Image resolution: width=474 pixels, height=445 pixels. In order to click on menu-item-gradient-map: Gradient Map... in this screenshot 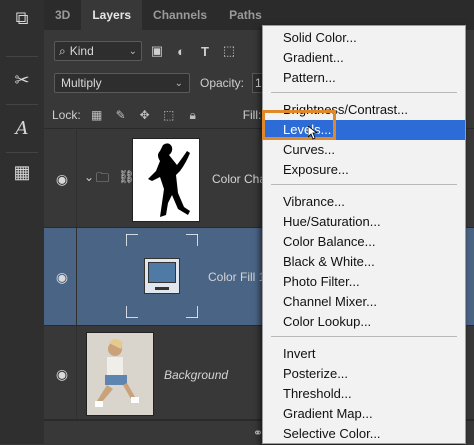, I will do `click(364, 414)`.